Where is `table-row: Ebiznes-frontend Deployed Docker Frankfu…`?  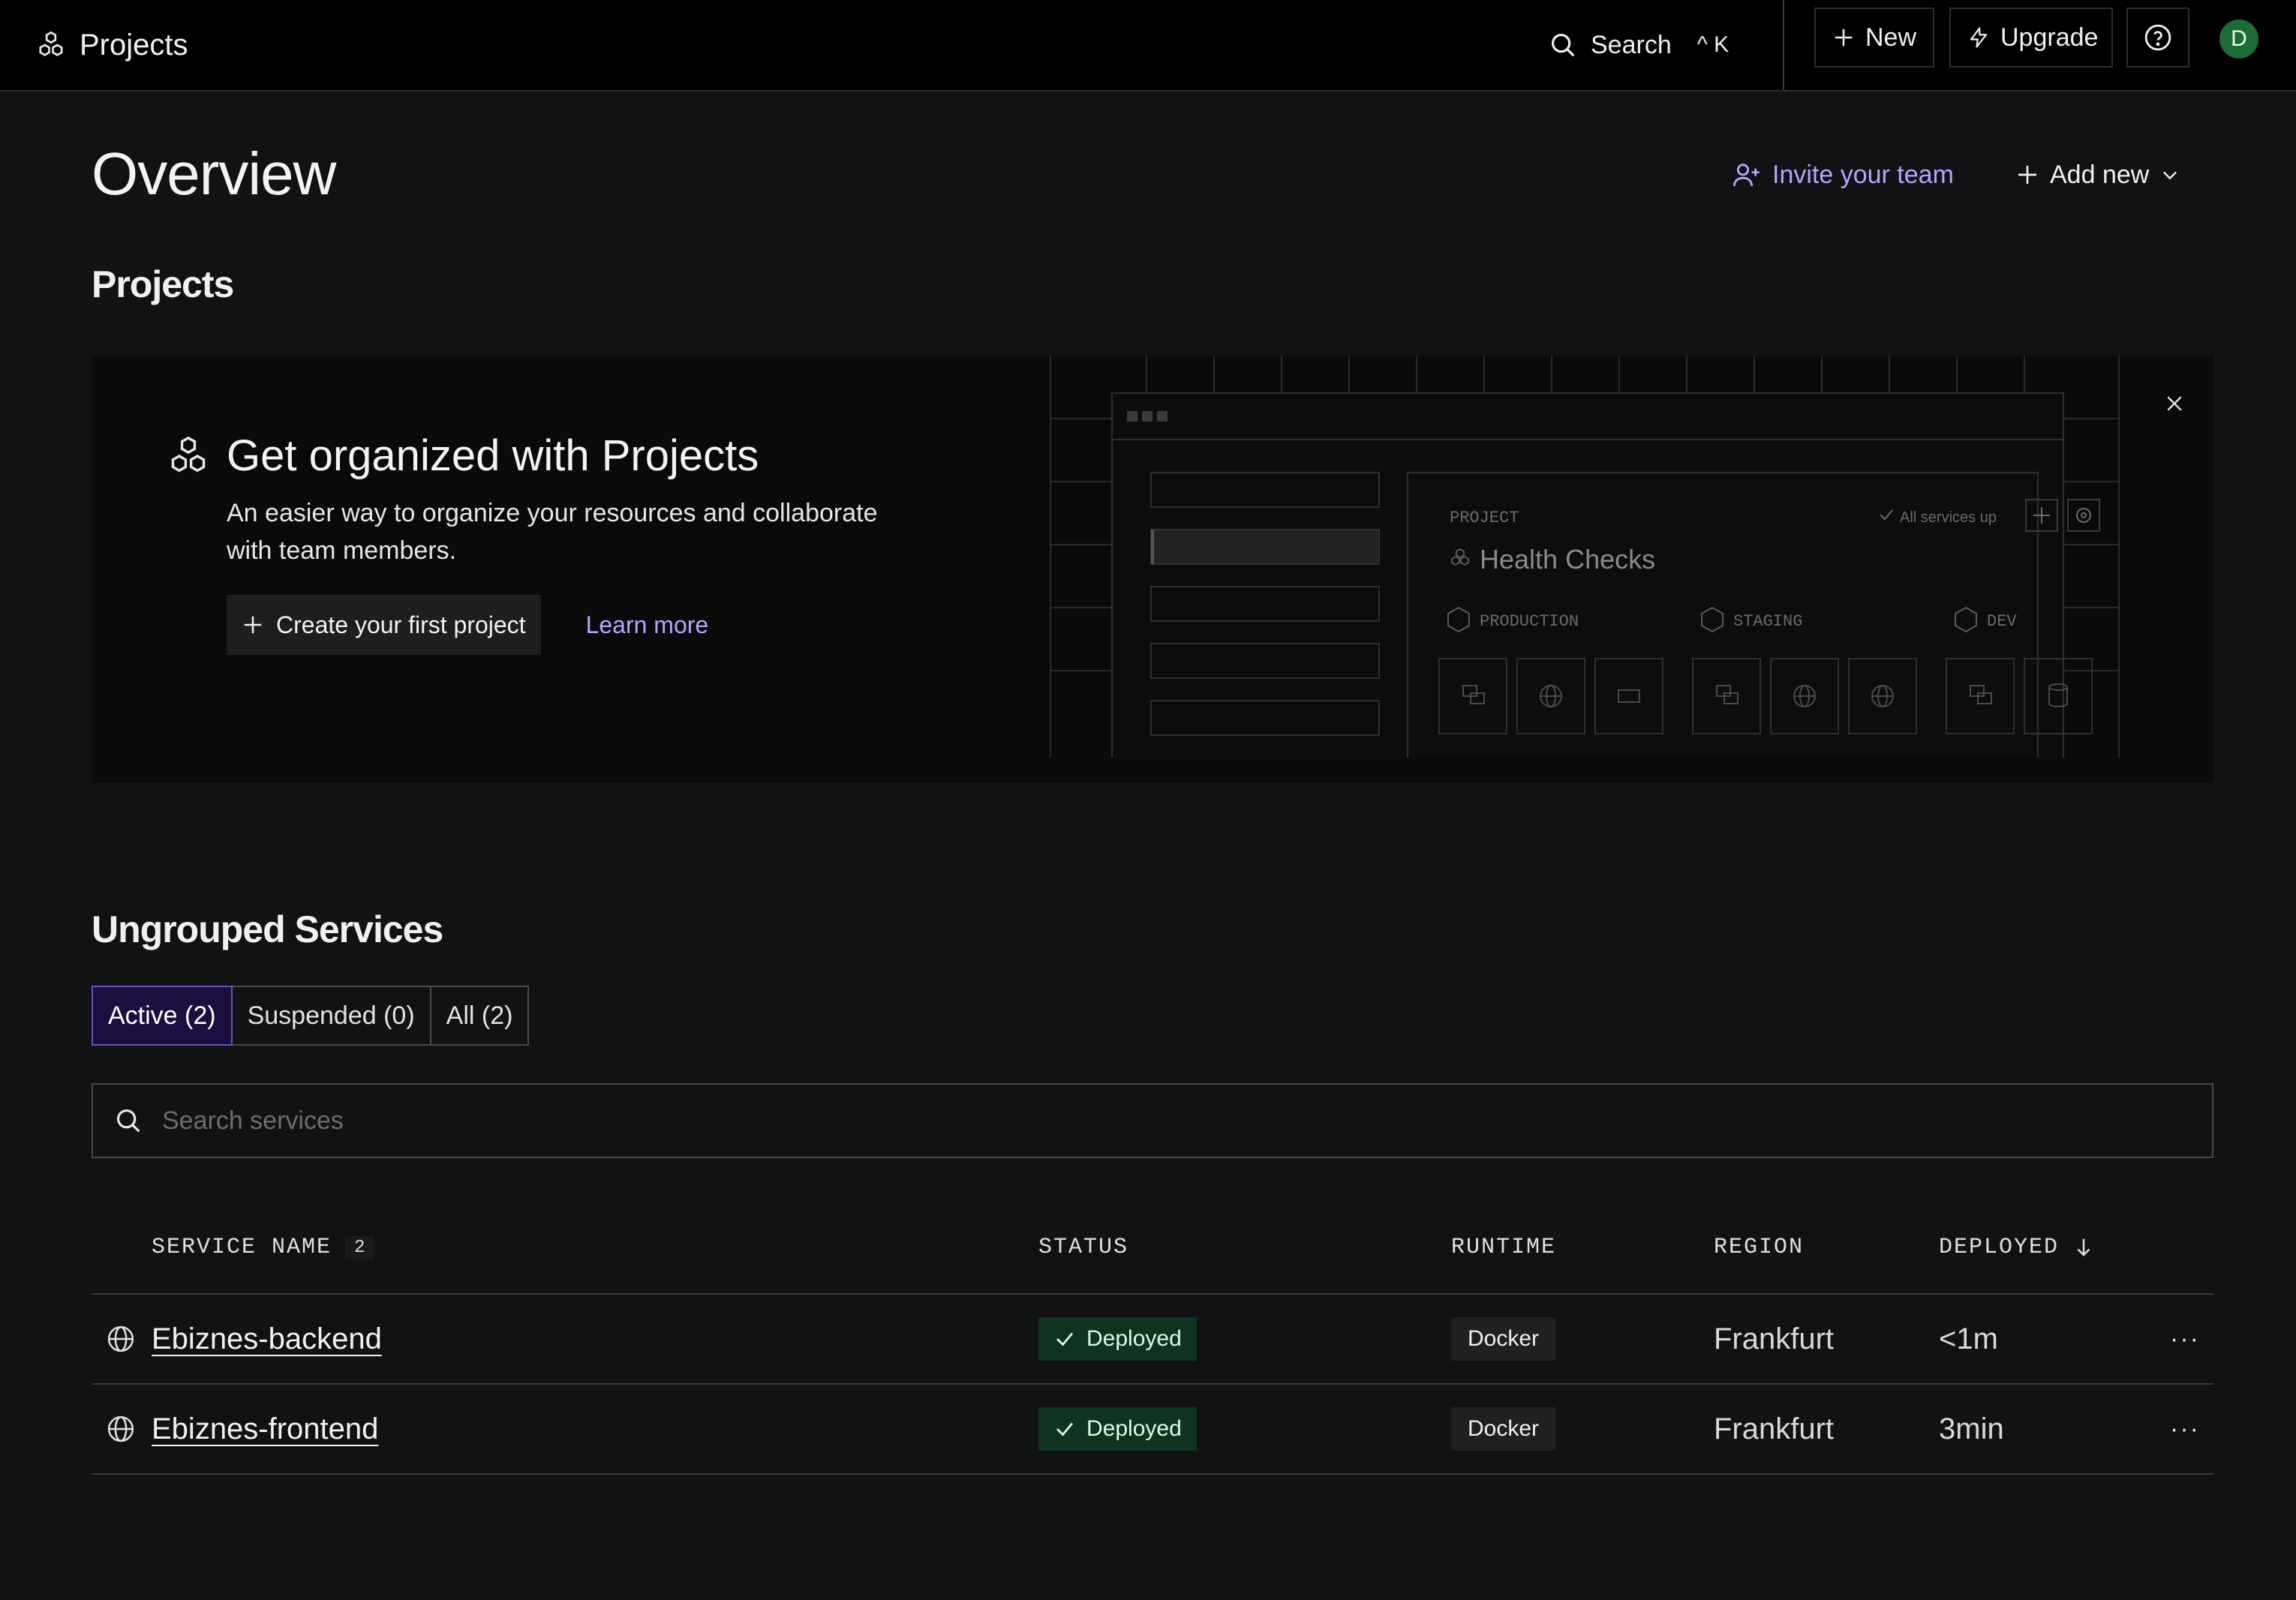
table-row: Ebiznes-frontend Deployed Docker Frankfu… is located at coordinates (1152, 1430).